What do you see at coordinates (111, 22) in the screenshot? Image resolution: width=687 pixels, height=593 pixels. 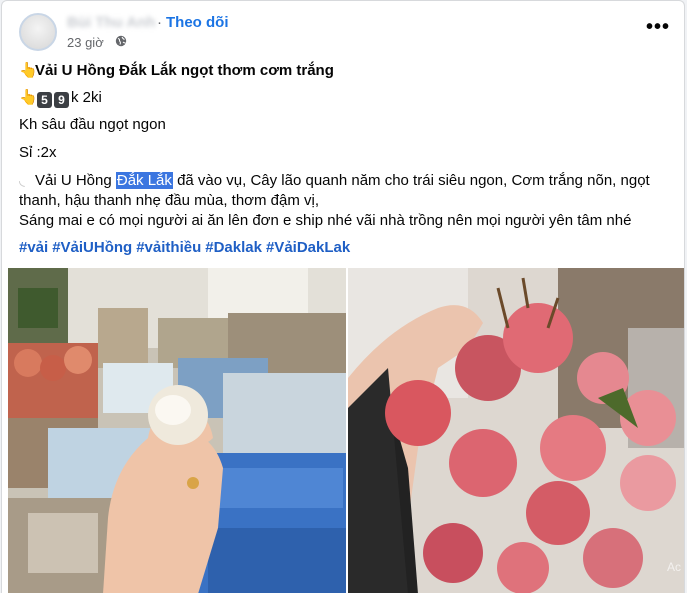 I see `author-name: Bùi Thu Anh` at bounding box center [111, 22].